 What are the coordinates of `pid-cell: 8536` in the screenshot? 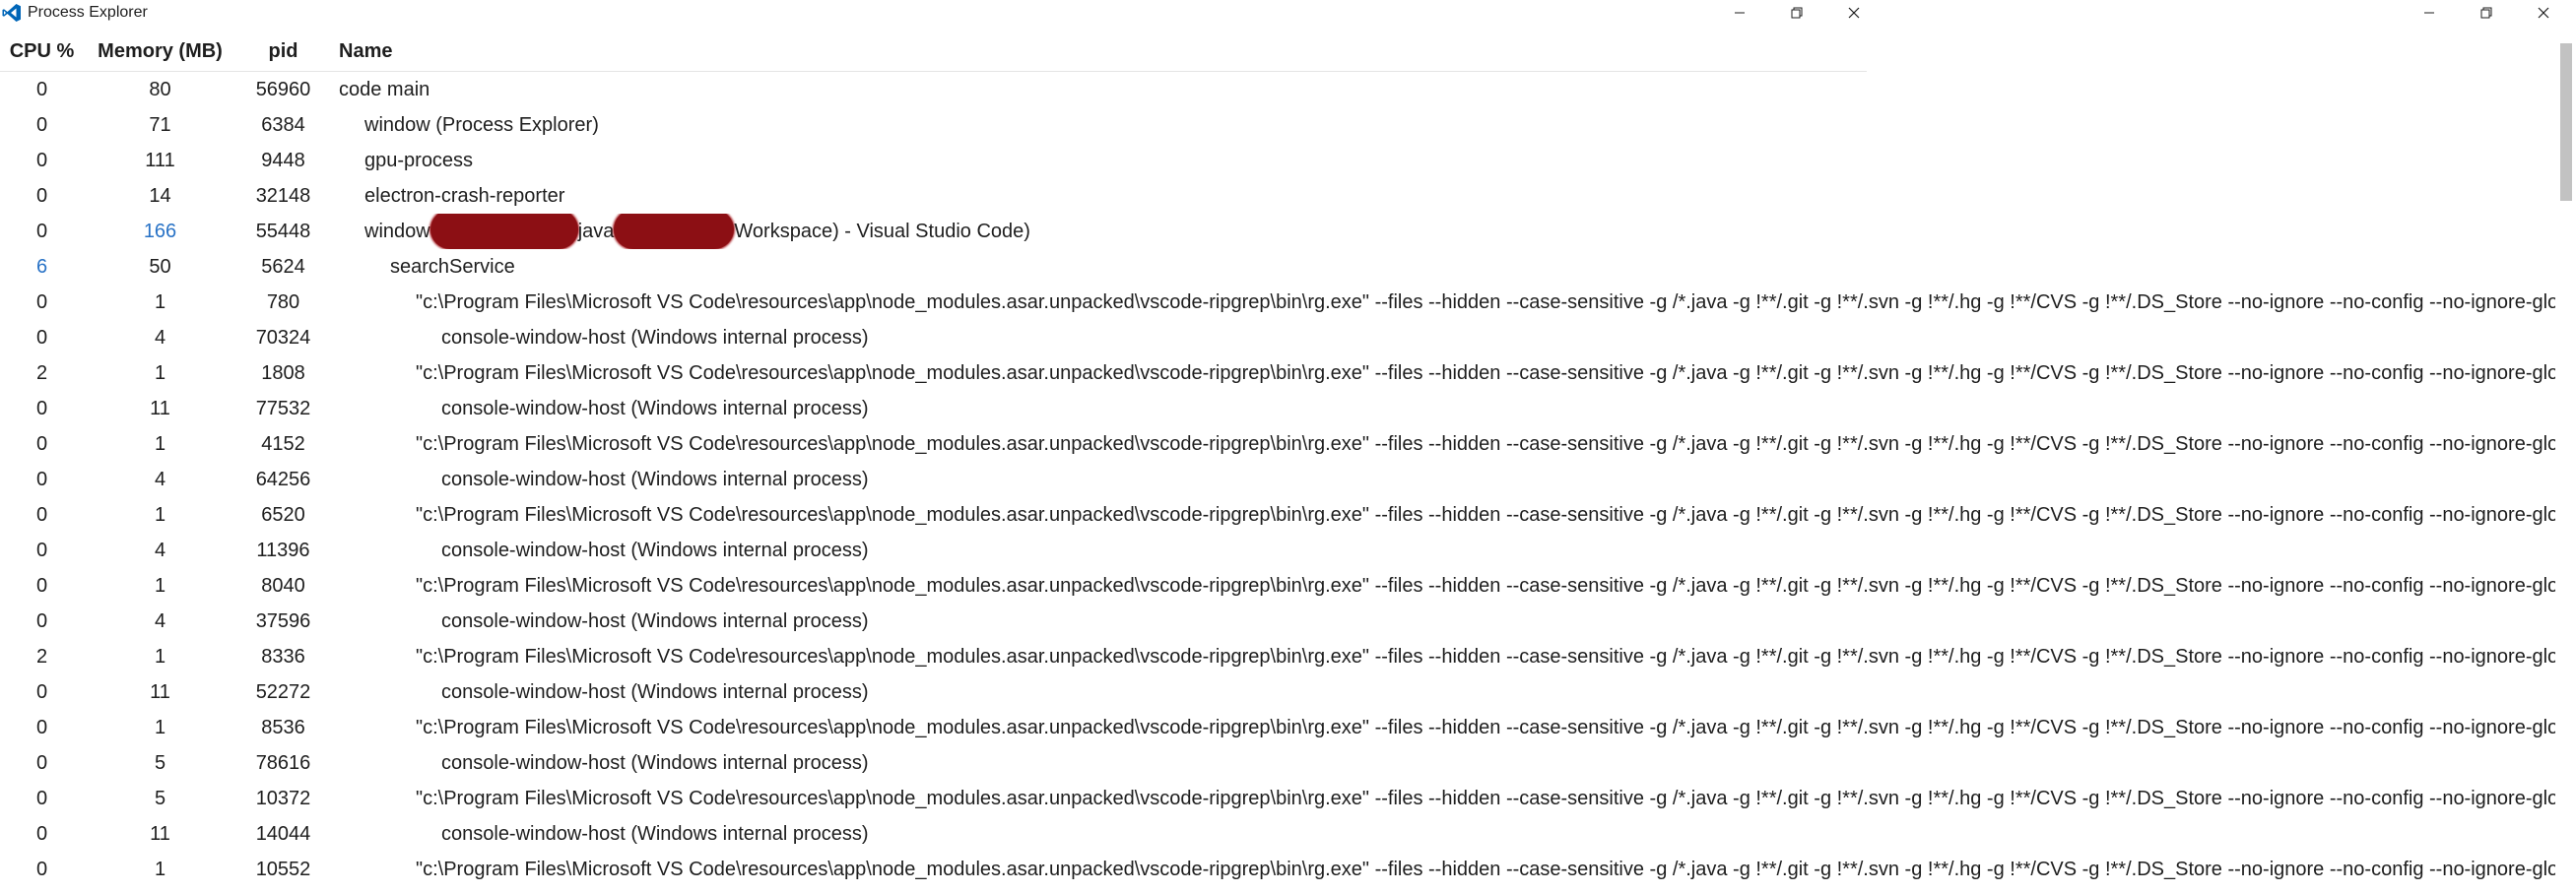 It's located at (283, 727).